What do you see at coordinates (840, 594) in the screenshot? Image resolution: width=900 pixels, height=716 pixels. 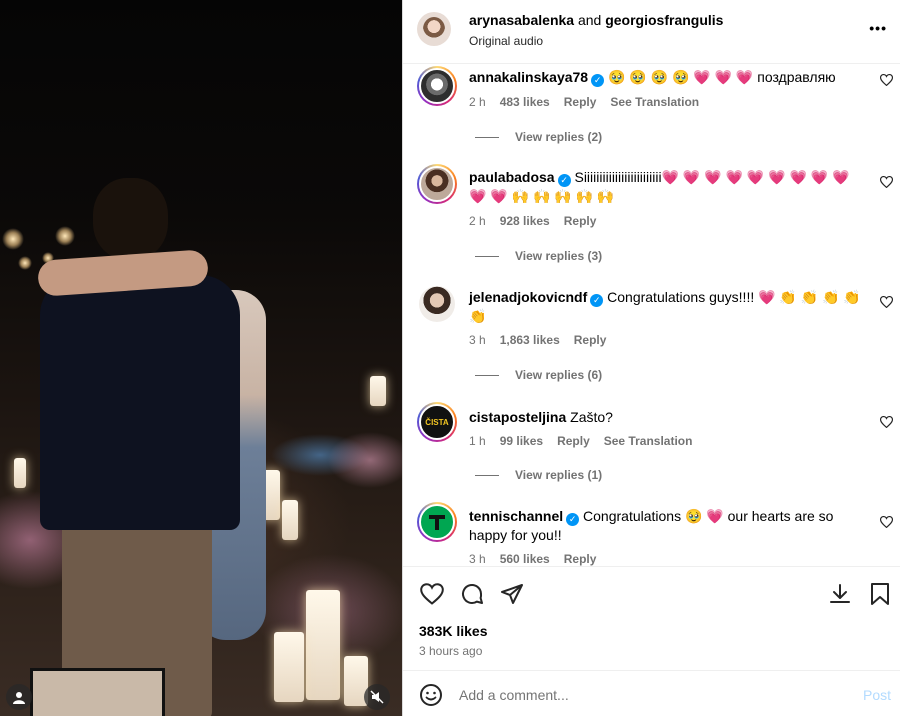 I see `download-icon` at bounding box center [840, 594].